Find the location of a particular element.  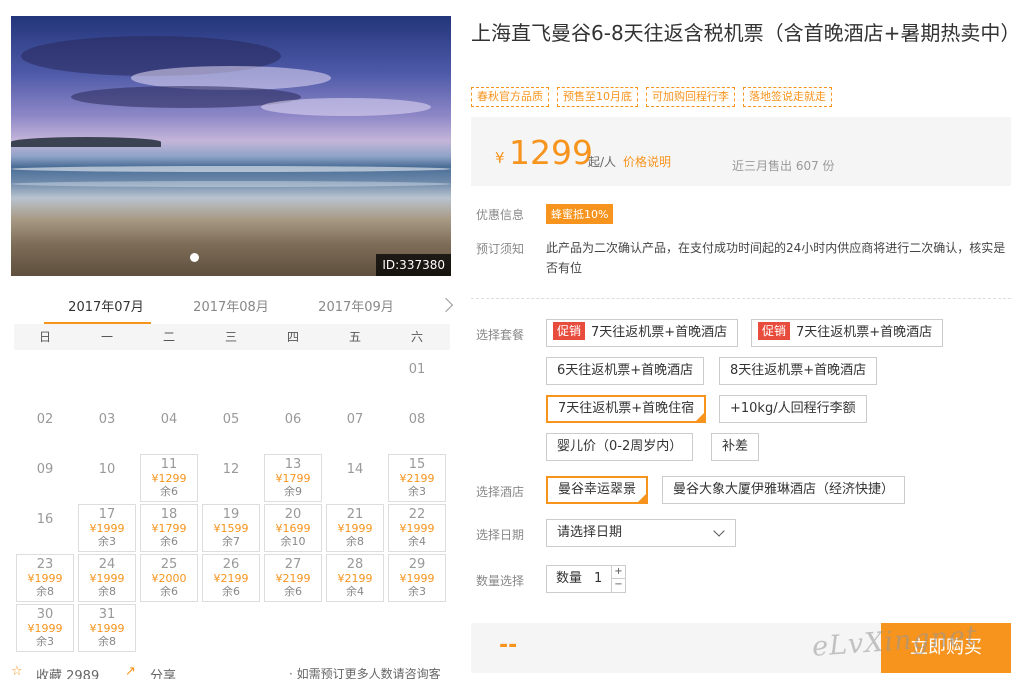

calendar-day: 31 ¥1999 余8 is located at coordinates (107, 628).